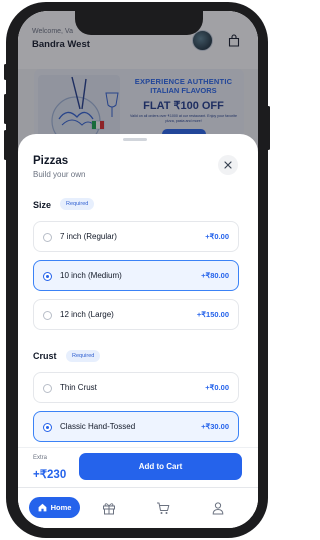 The width and height of the screenshot is (320, 540). What do you see at coordinates (40, 458) in the screenshot?
I see `extra-label: Extra` at bounding box center [40, 458].